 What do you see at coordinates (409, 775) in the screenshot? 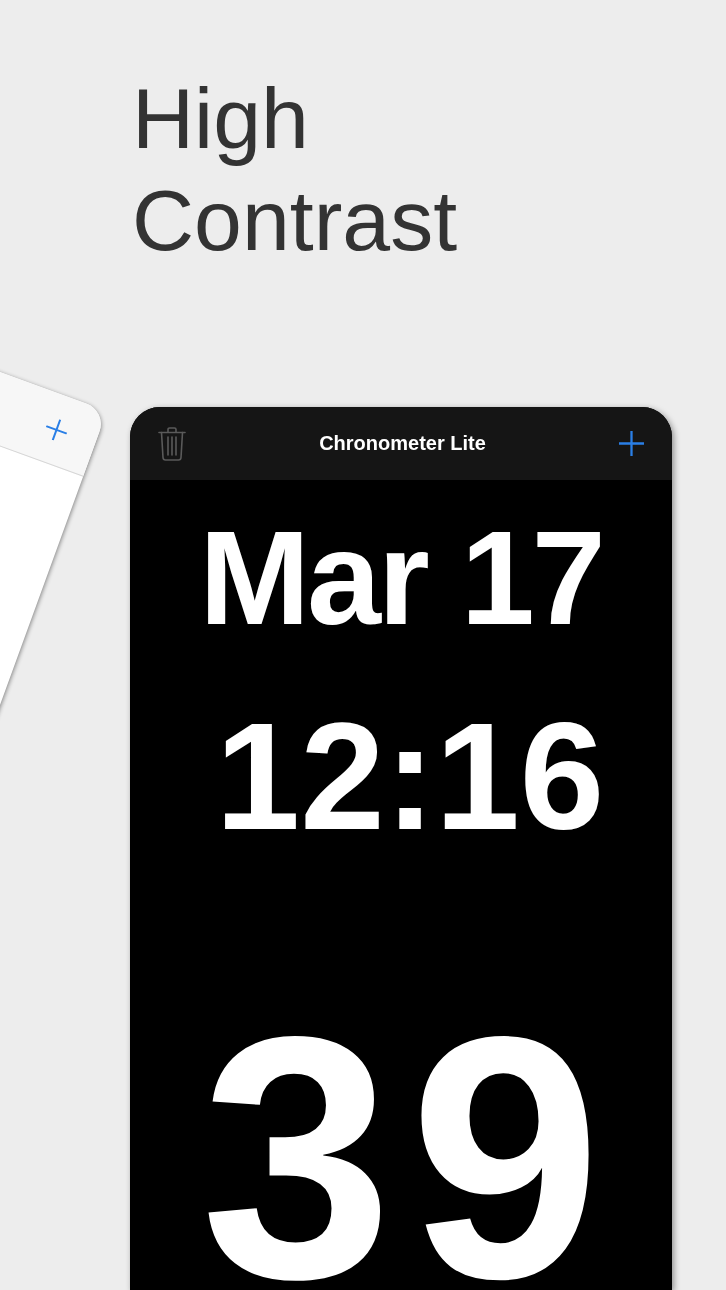
I see `time-display: 12:16` at bounding box center [409, 775].